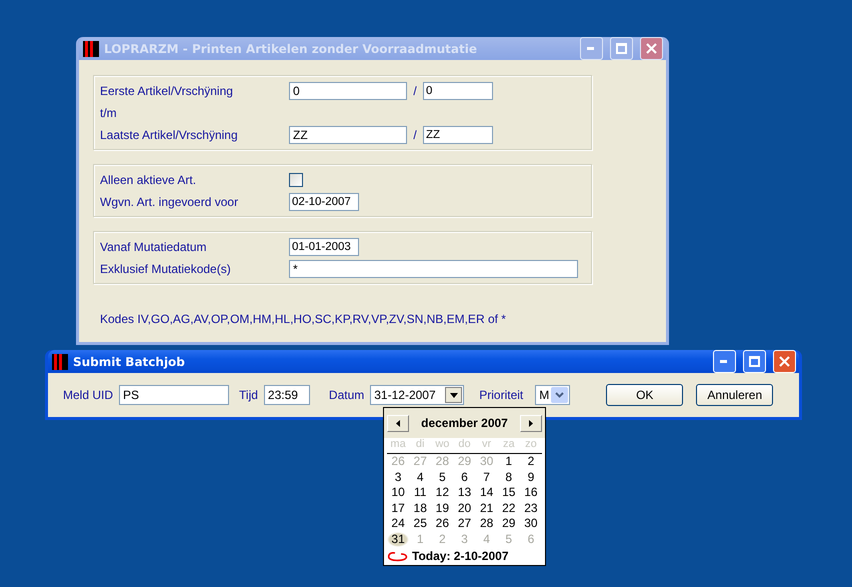 This screenshot has width=852, height=587. Describe the element at coordinates (552, 395) in the screenshot. I see `priority-dropdown: M` at that location.